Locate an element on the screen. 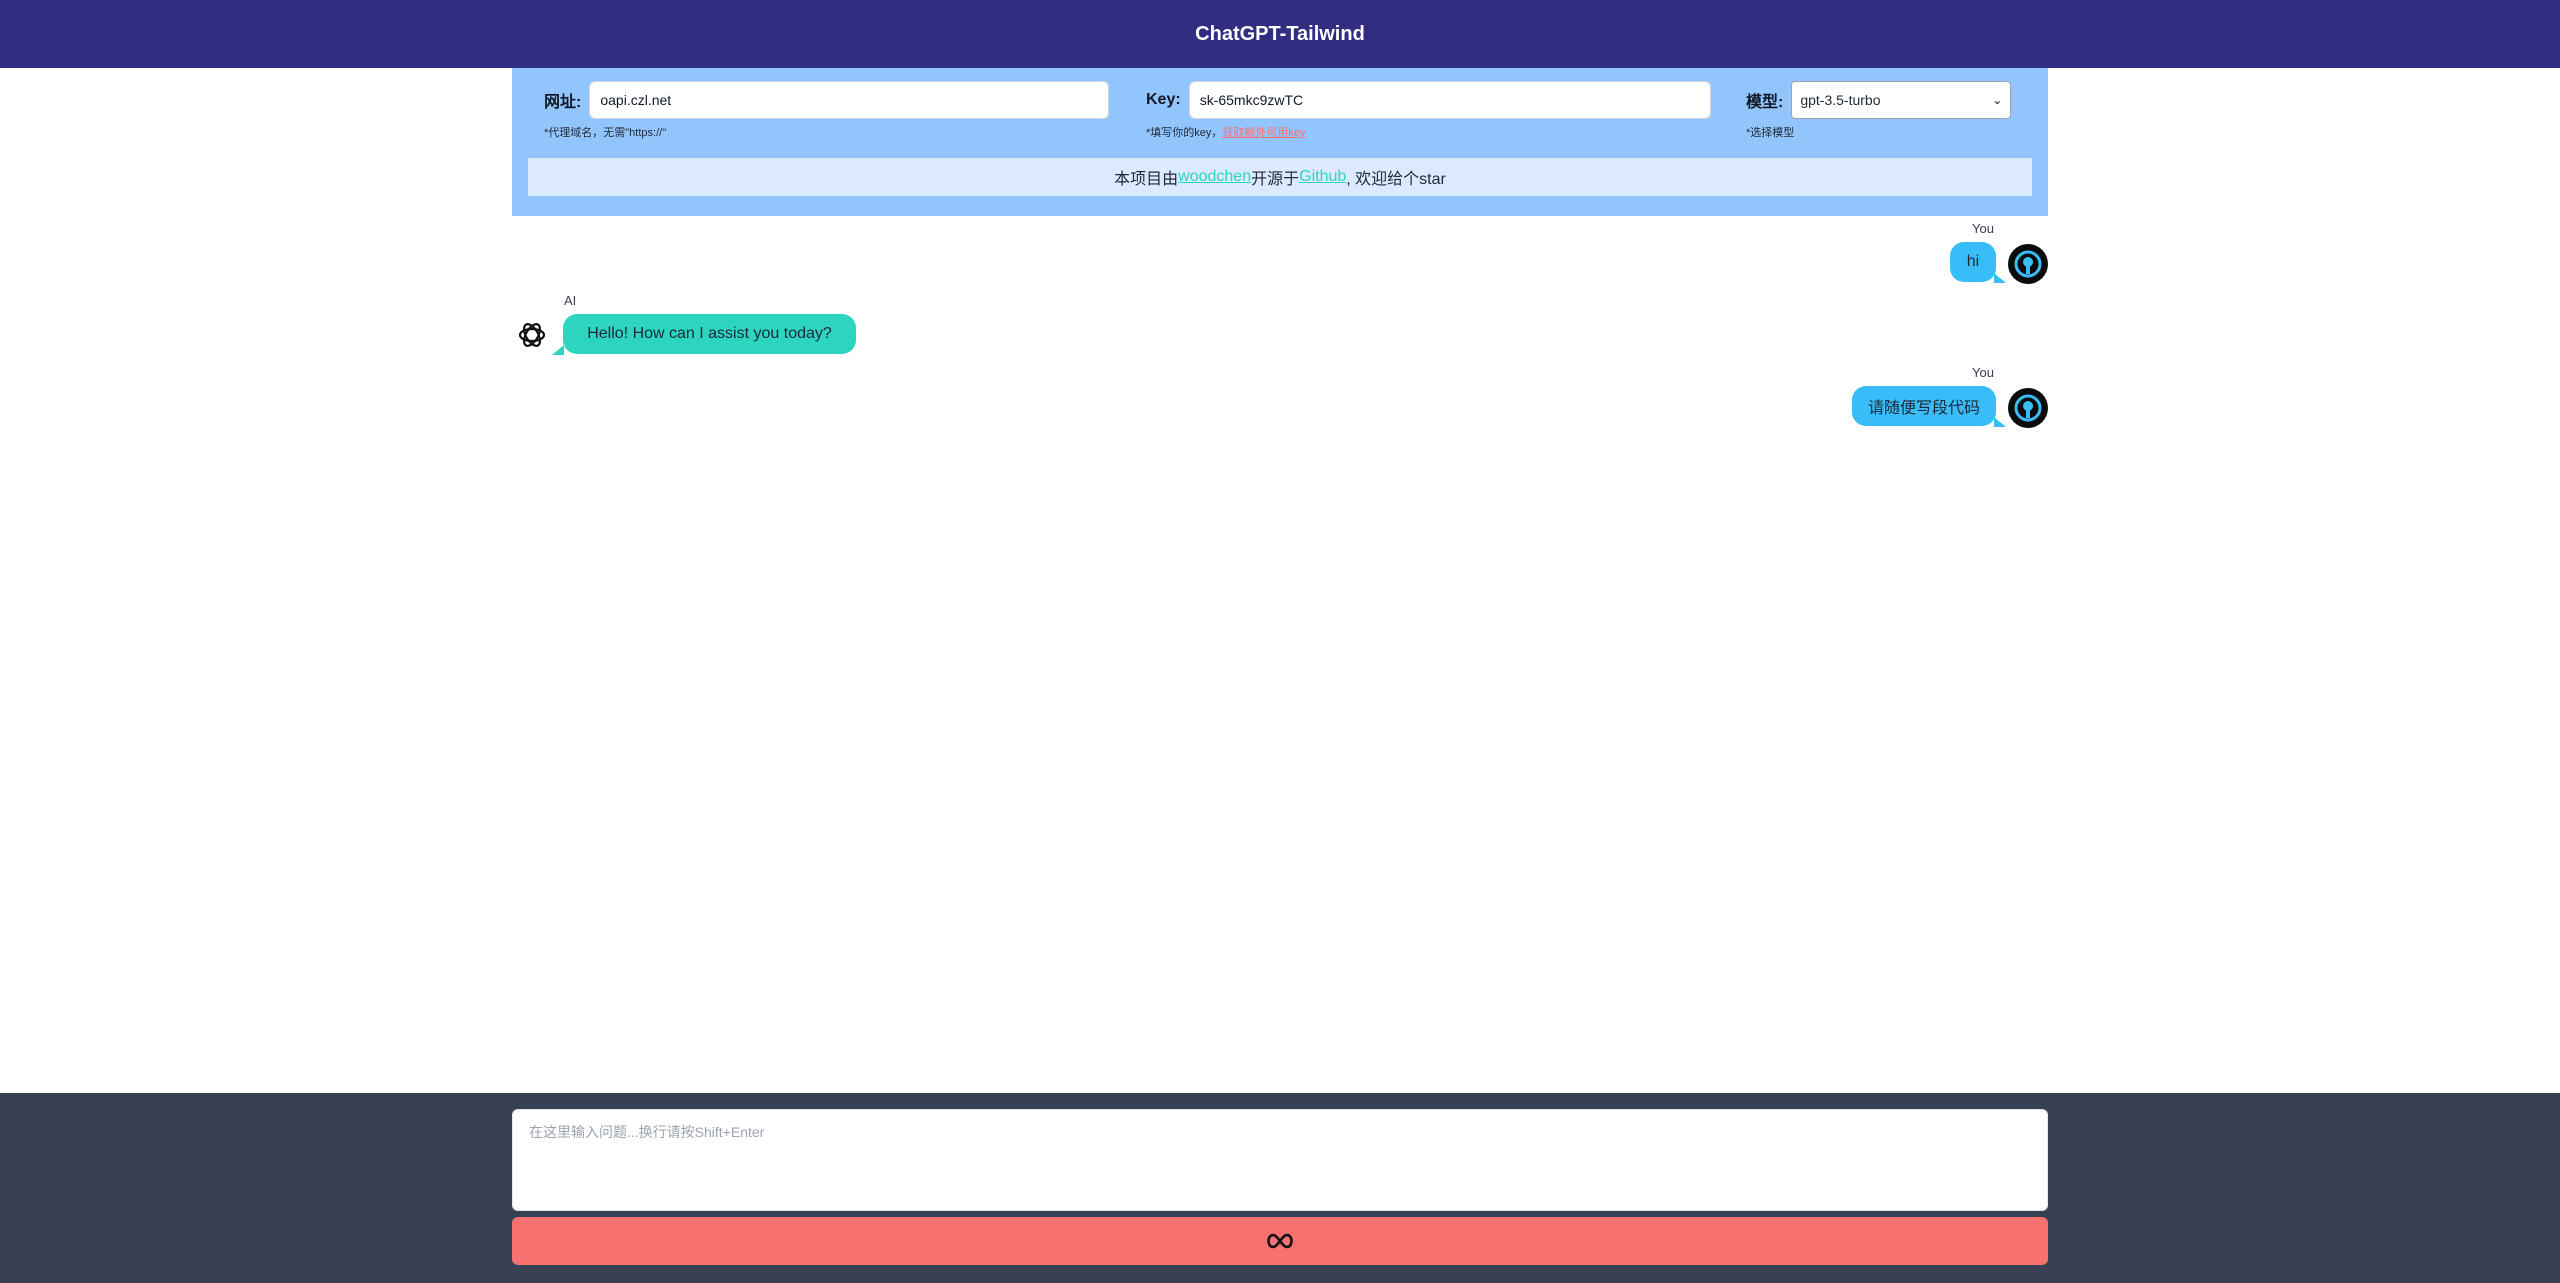 This screenshot has width=2560, height=1283. url-hint: *代理域名，无需"https://" is located at coordinates (605, 133).